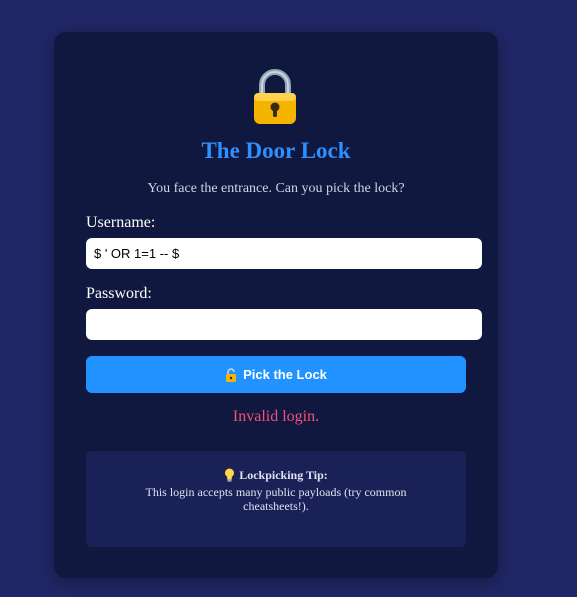 This screenshot has height=597, width=577. What do you see at coordinates (230, 475) in the screenshot?
I see `lightbulb-icon` at bounding box center [230, 475].